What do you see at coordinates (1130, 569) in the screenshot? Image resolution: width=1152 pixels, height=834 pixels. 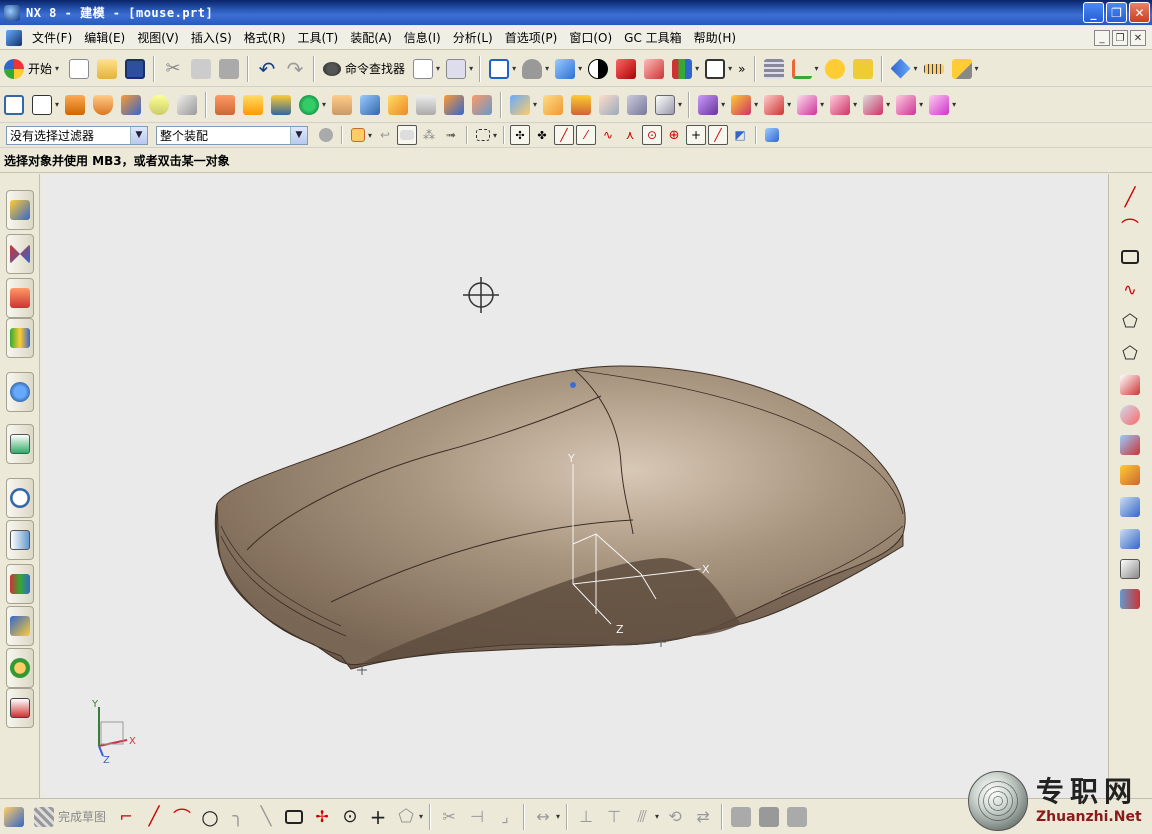 I see `trace-curve-icon` at bounding box center [1130, 569].